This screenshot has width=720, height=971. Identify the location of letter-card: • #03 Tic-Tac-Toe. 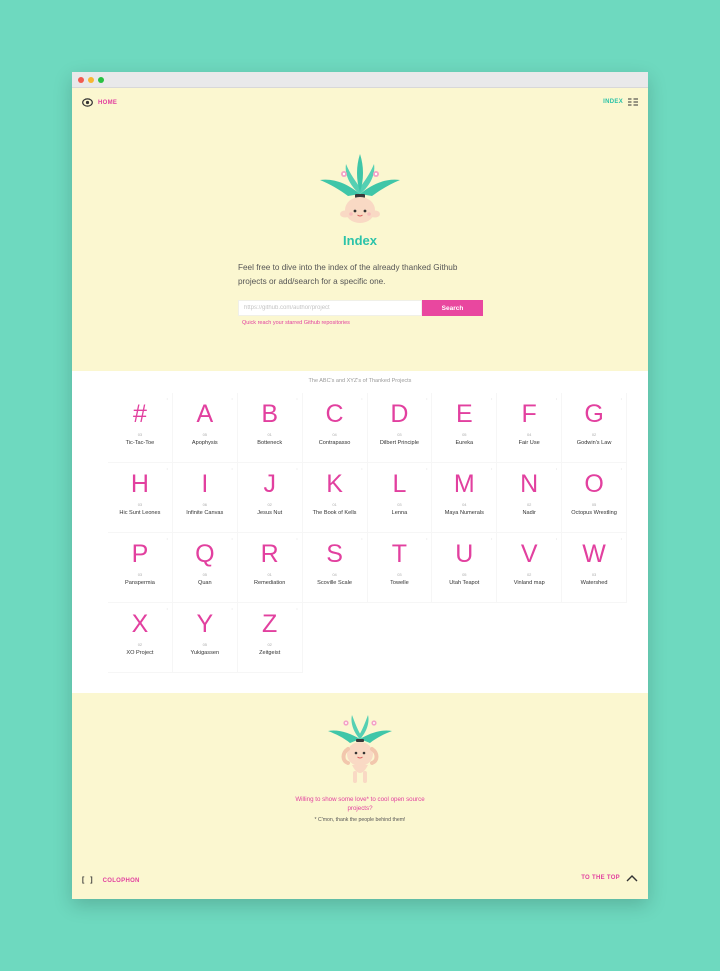
(140, 428).